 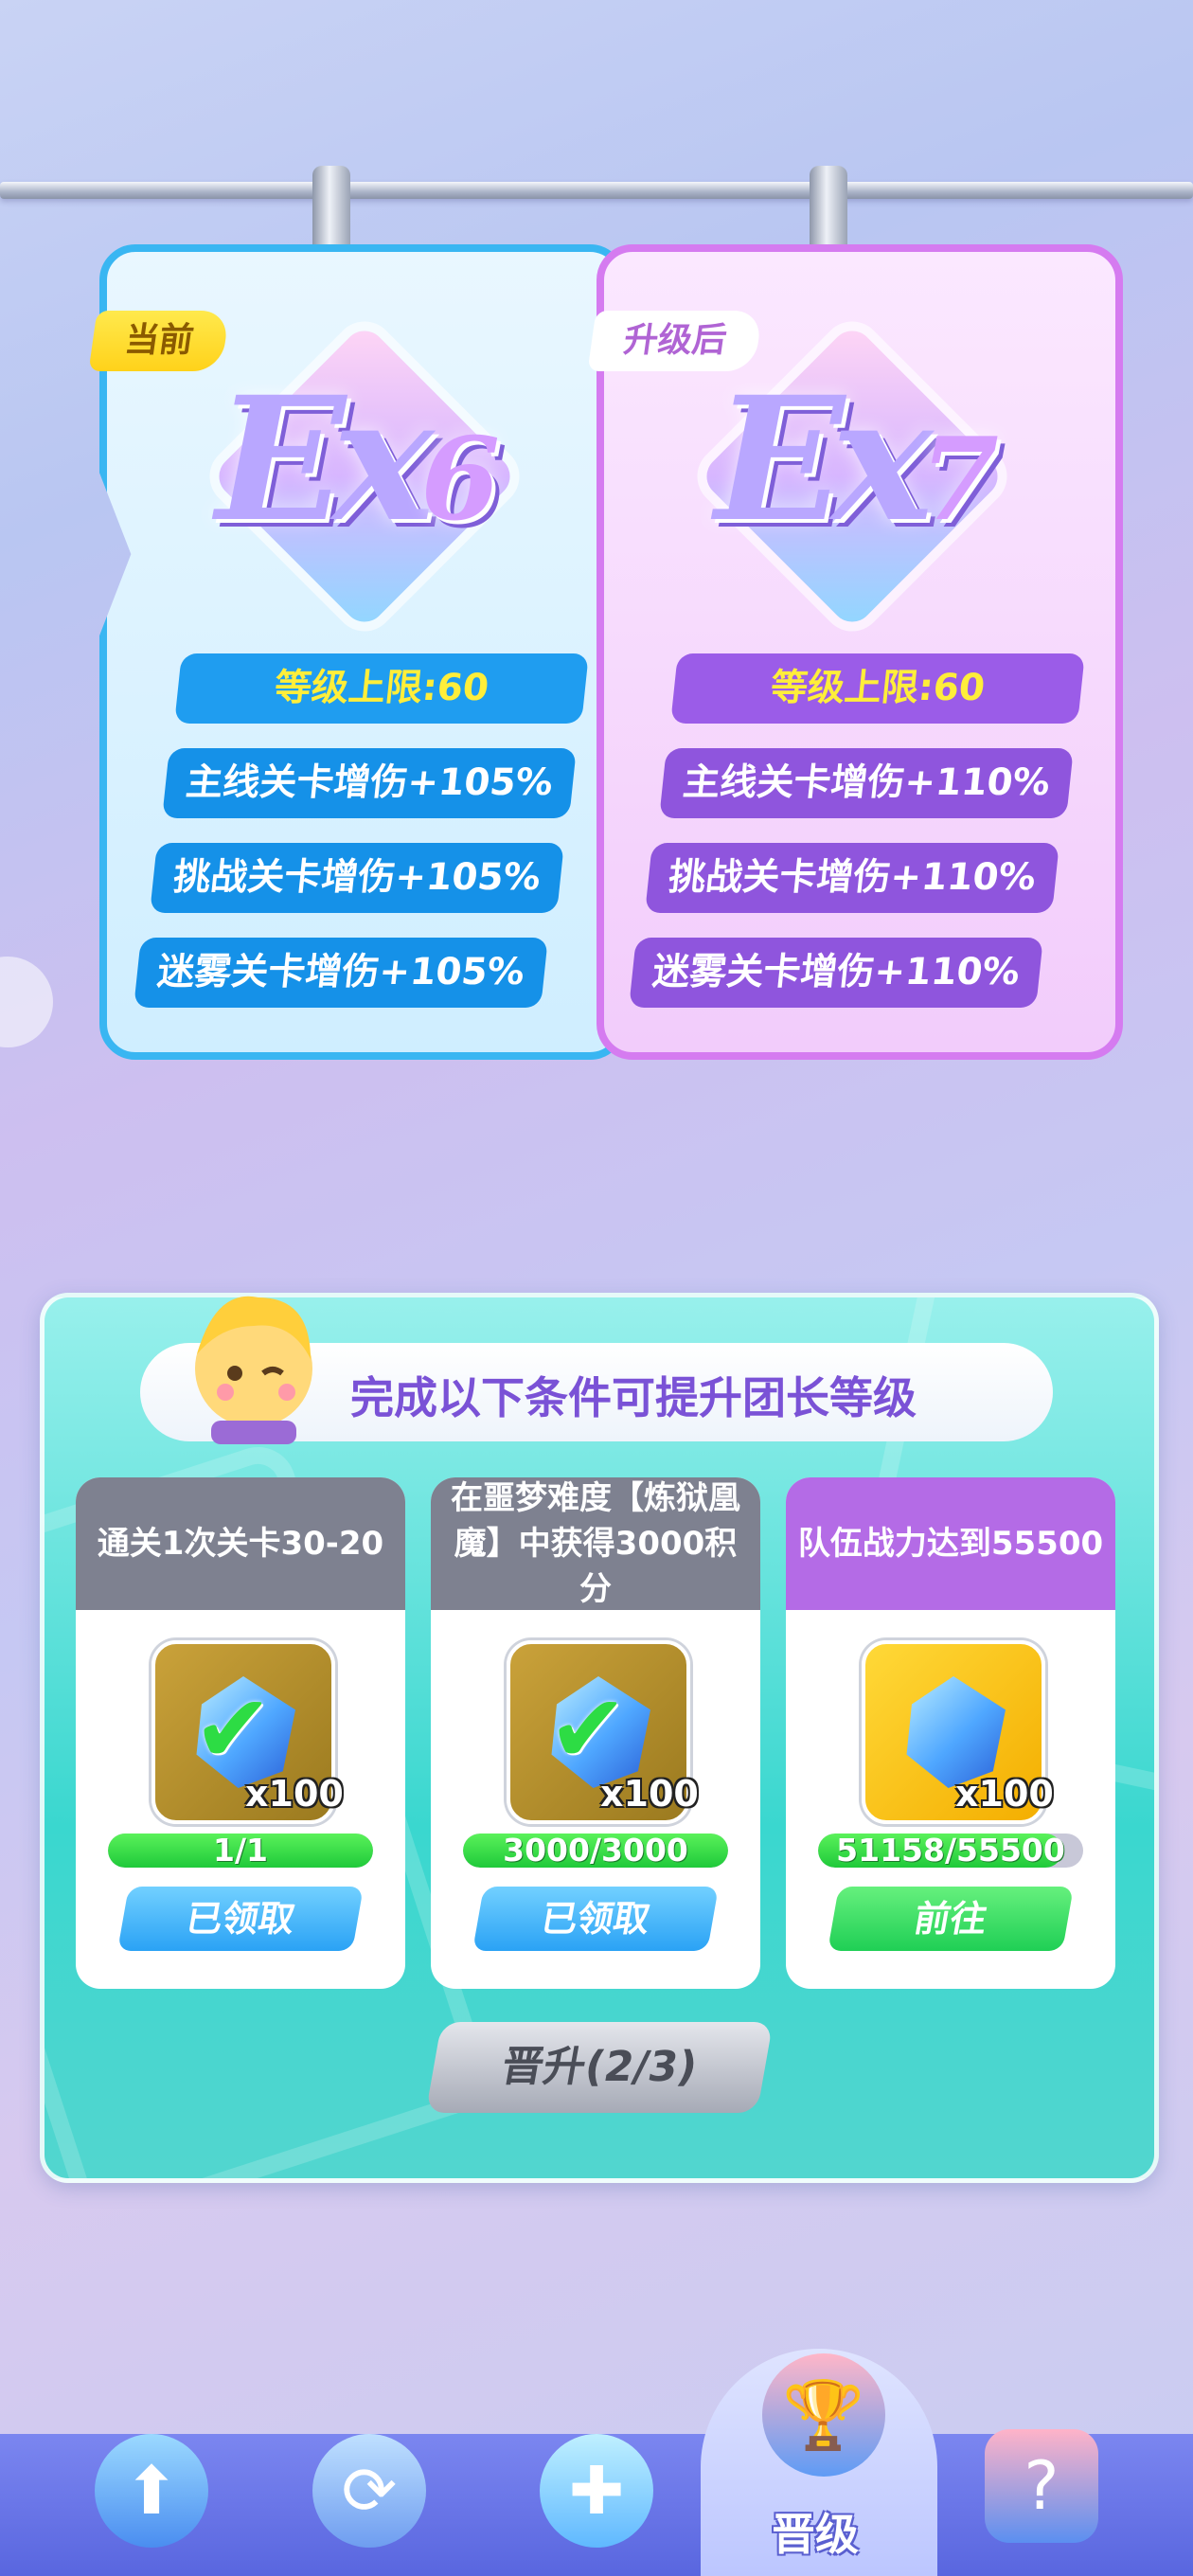 I want to click on progress-text: 3000/3000, so click(x=595, y=1851).